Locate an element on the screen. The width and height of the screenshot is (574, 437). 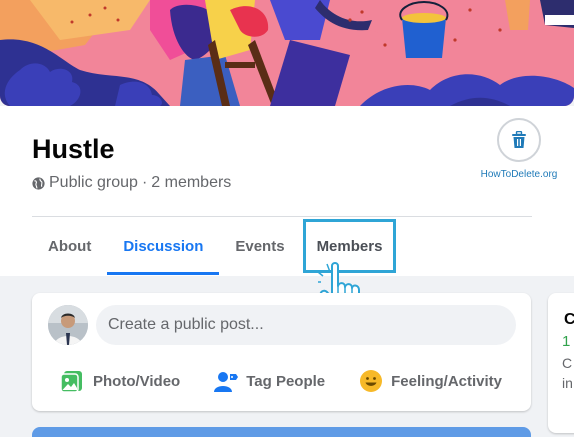
tag-people-button: Tag People is located at coordinates (269, 381).